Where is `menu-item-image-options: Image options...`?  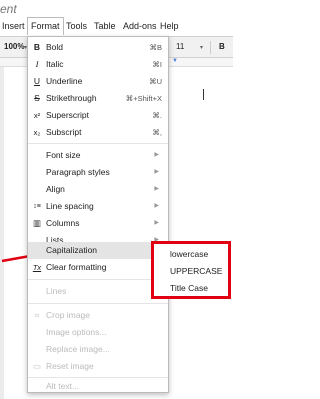 menu-item-image-options: Image options... is located at coordinates (76, 332).